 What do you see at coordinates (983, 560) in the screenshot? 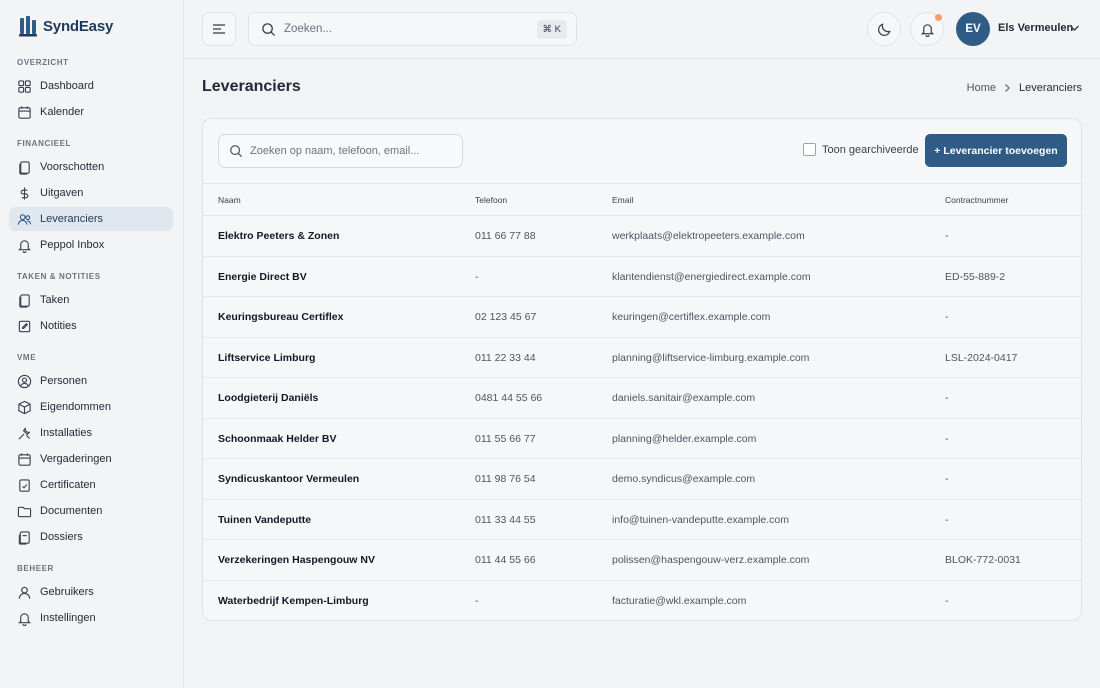
I see `cell-contract: BLOK-772-0031` at bounding box center [983, 560].